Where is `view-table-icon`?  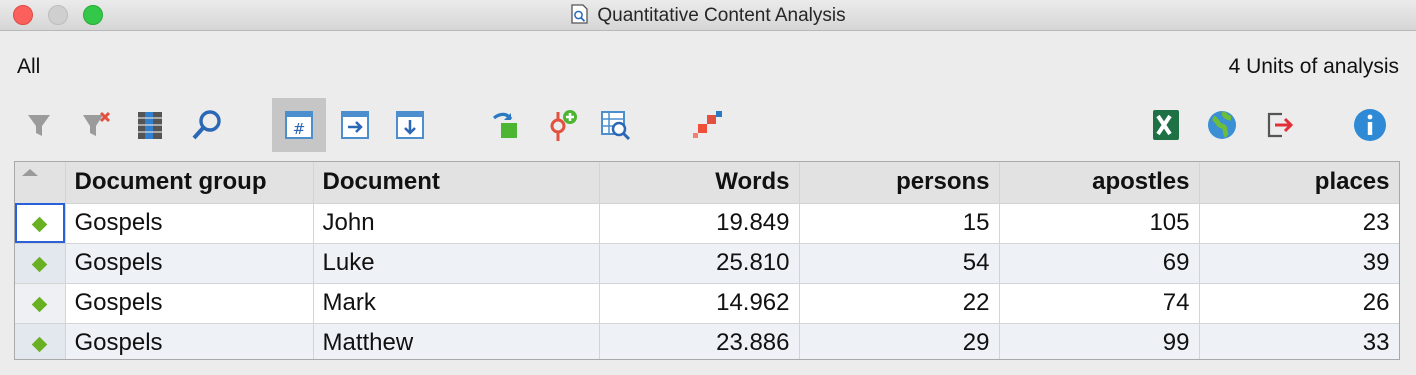
view-table-icon is located at coordinates (616, 126).